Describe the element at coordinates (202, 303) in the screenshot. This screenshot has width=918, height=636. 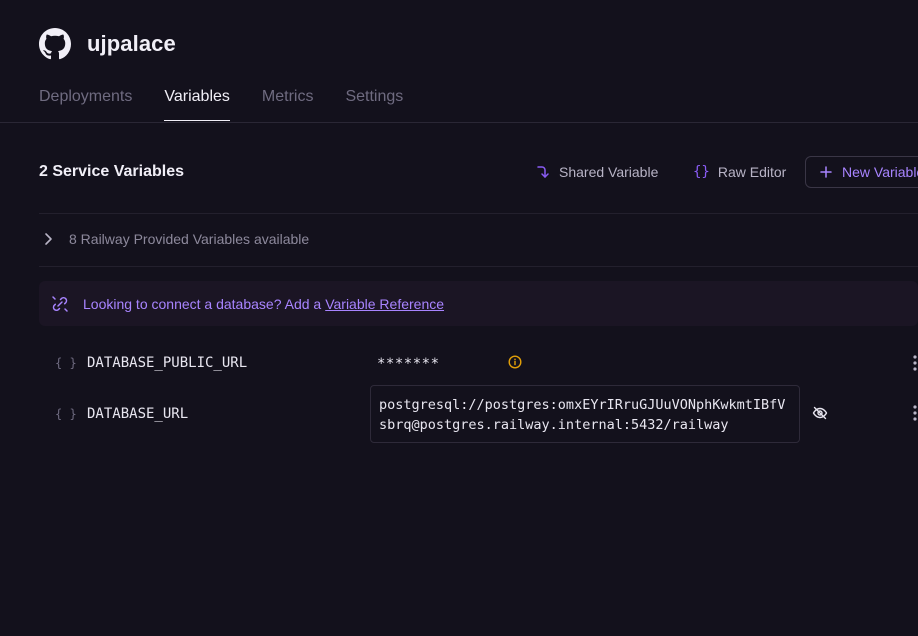
I see `banner-text: Looking to connect a database? Add a` at that location.